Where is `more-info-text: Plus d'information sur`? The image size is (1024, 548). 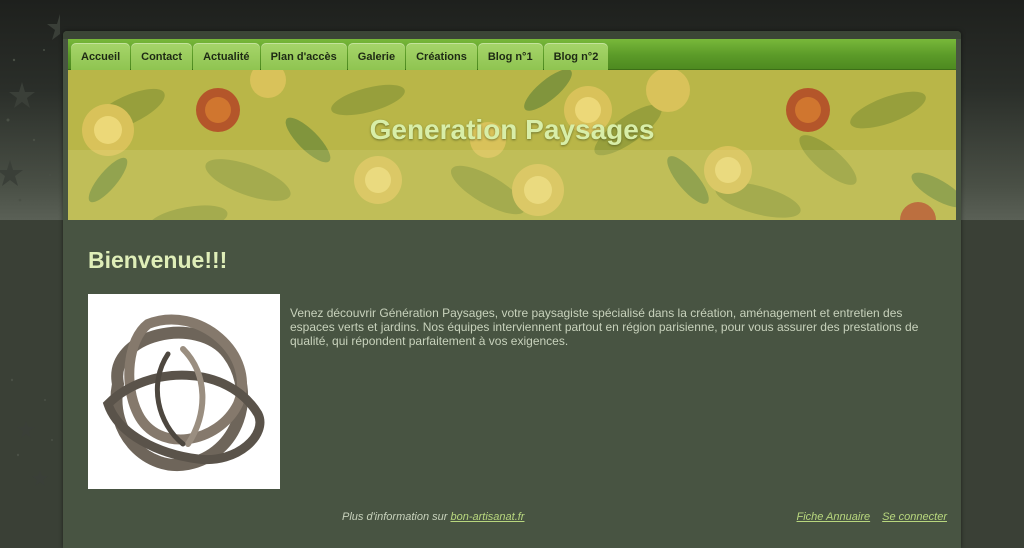
more-info-text: Plus d'information sur is located at coordinates (396, 517).